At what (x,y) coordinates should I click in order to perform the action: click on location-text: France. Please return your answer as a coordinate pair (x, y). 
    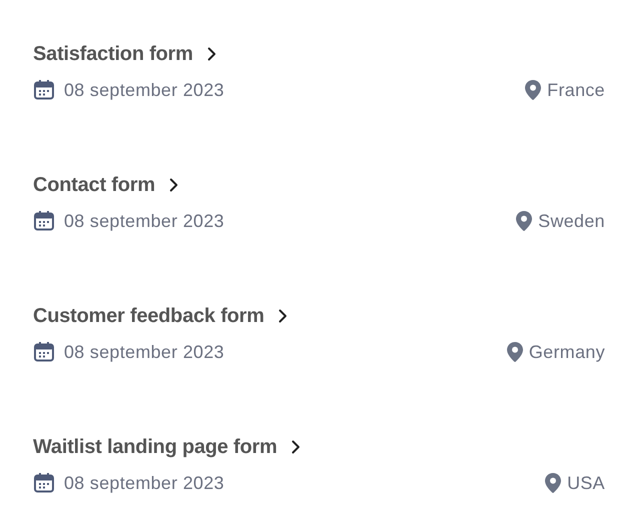
    Looking at the image, I should click on (576, 90).